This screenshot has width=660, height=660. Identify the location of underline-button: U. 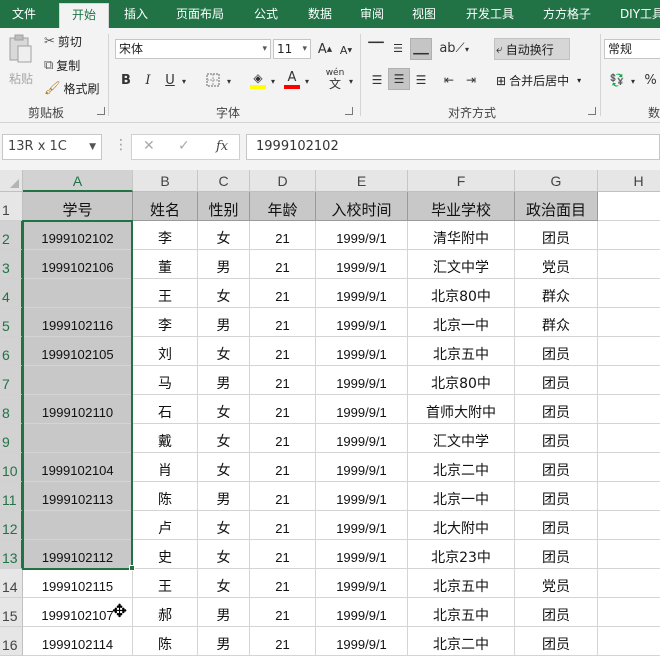
(170, 80).